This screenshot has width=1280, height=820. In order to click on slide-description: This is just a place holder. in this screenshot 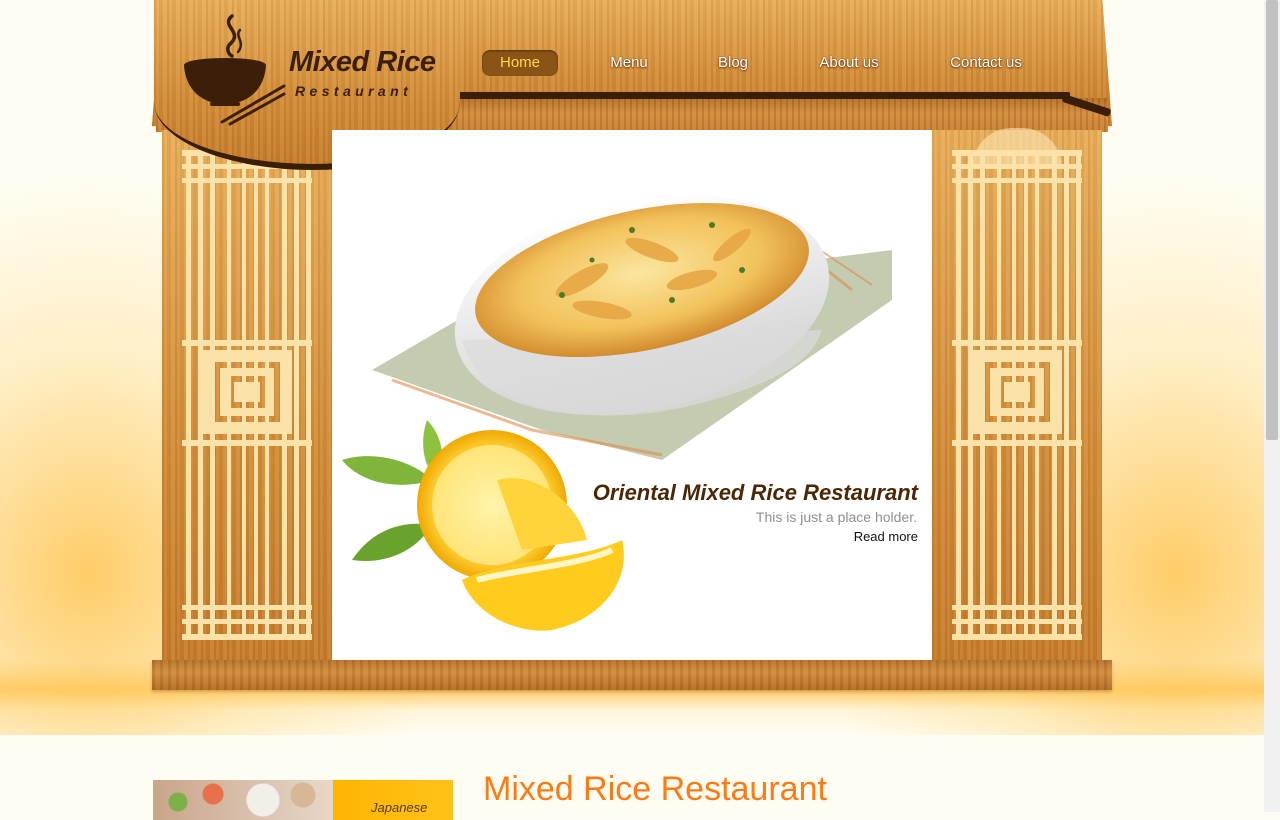, I will do `click(836, 517)`.